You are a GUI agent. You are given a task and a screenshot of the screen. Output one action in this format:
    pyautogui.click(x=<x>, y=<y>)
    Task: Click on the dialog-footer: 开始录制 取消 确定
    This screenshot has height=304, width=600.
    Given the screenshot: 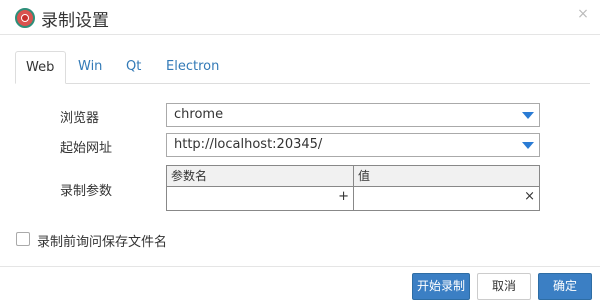 What is the action you would take?
    pyautogui.click(x=300, y=285)
    